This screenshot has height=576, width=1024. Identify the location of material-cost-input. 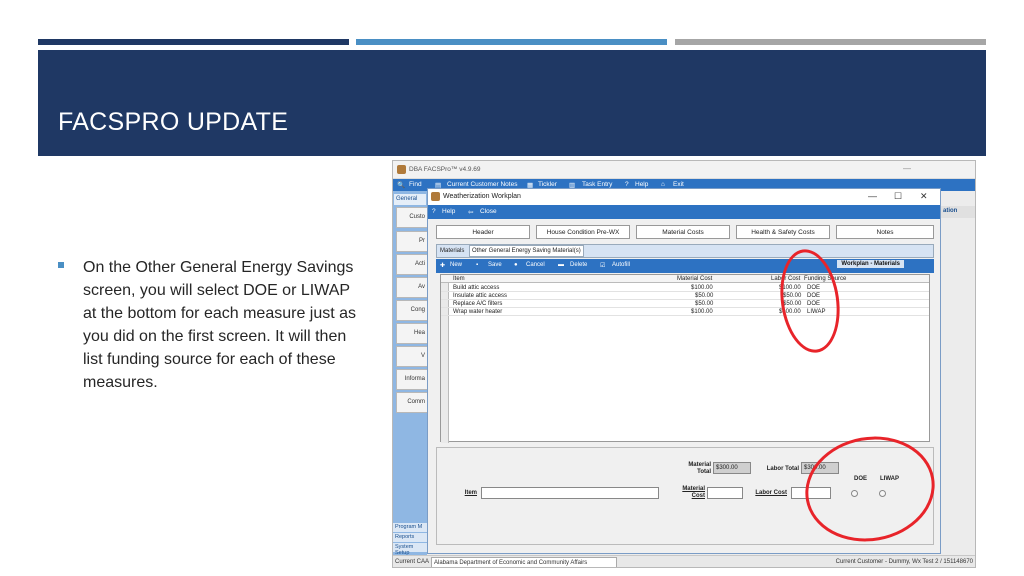
(725, 493).